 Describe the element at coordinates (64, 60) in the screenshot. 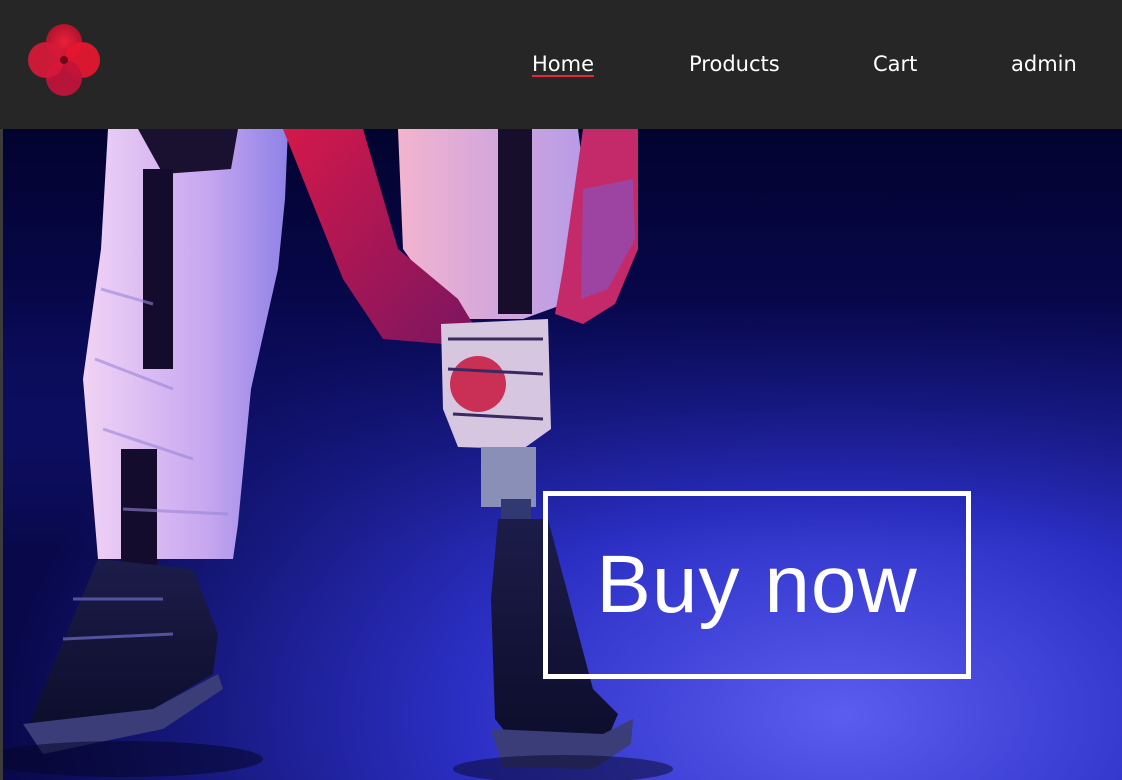

I see `logo-icon` at that location.